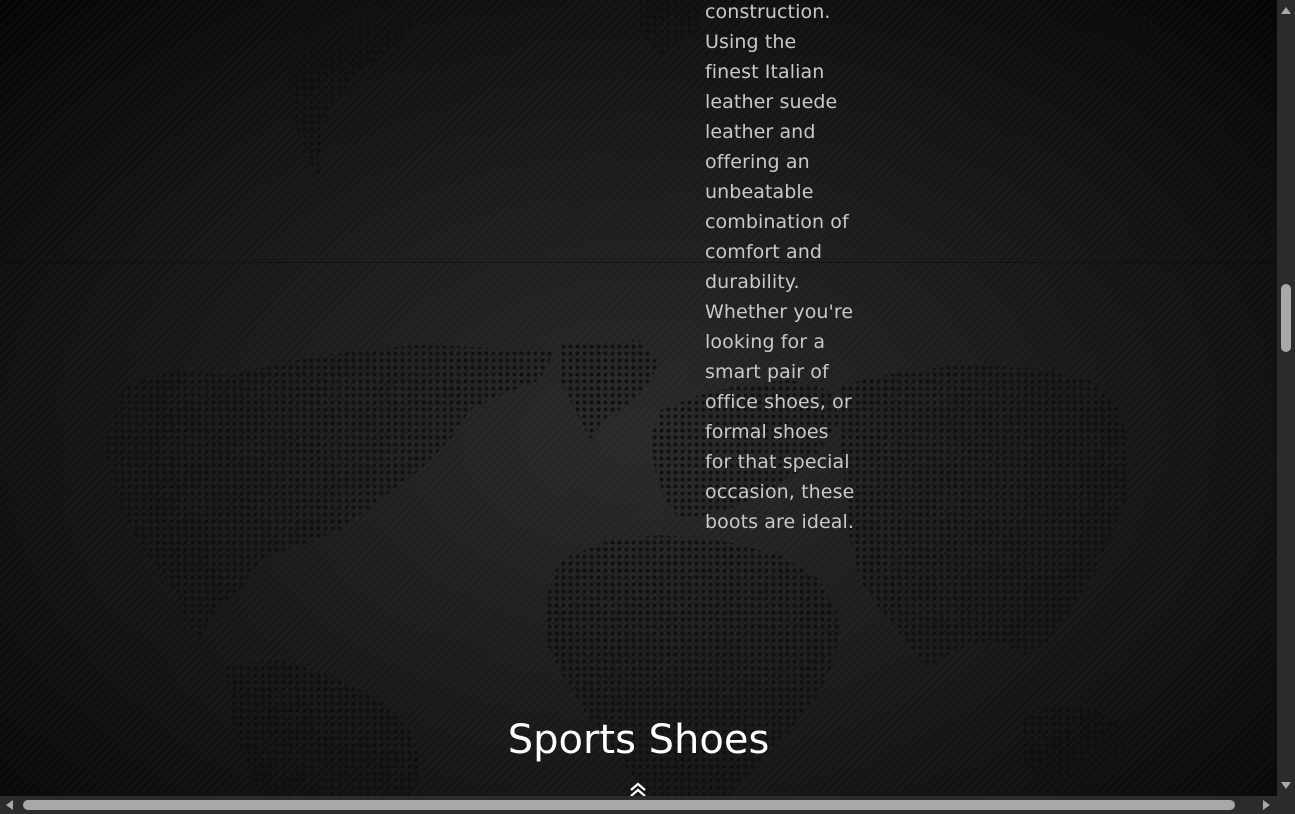 This screenshot has width=1295, height=814. I want to click on vertical-scrollbar, so click(1286, 398).